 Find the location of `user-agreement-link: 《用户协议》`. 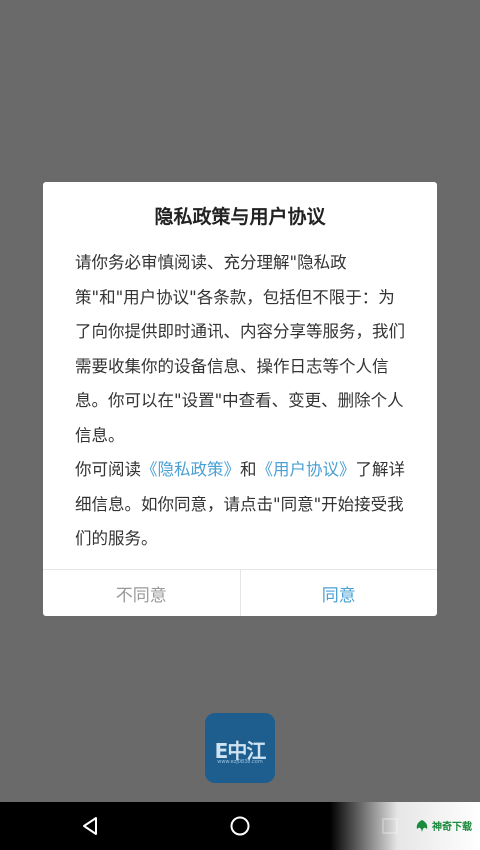

user-agreement-link: 《用户协议》 is located at coordinates (306, 469).